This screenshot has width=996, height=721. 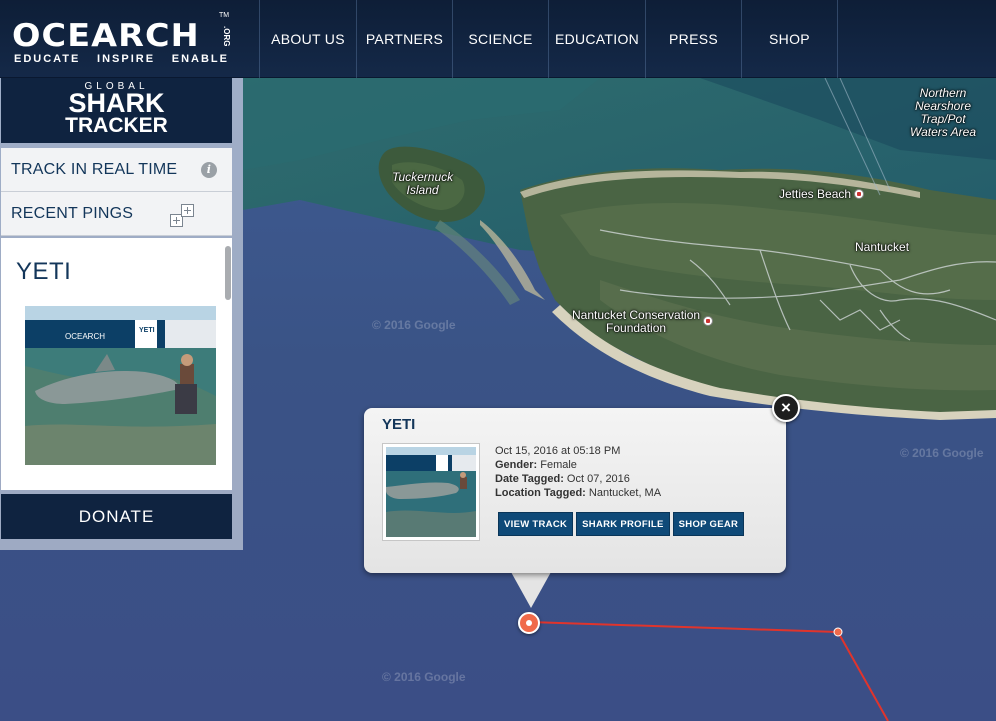 What do you see at coordinates (536, 524) in the screenshot?
I see `view-track-button: VIEW TRACK` at bounding box center [536, 524].